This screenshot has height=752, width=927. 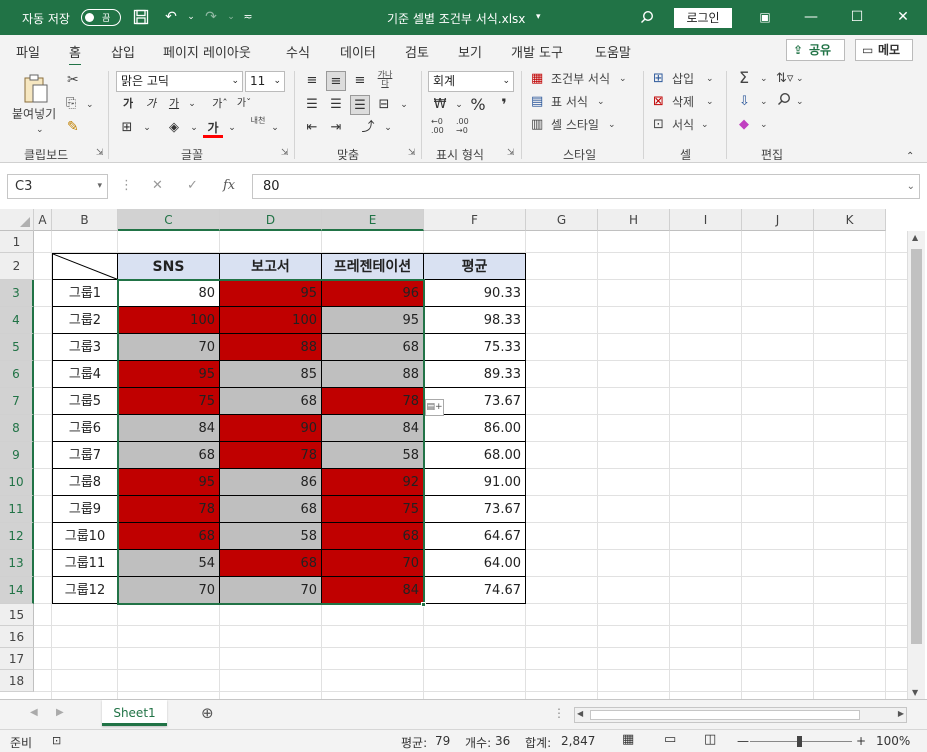 I want to click on font-color-dropdown-icon: ⌄, so click(x=232, y=128).